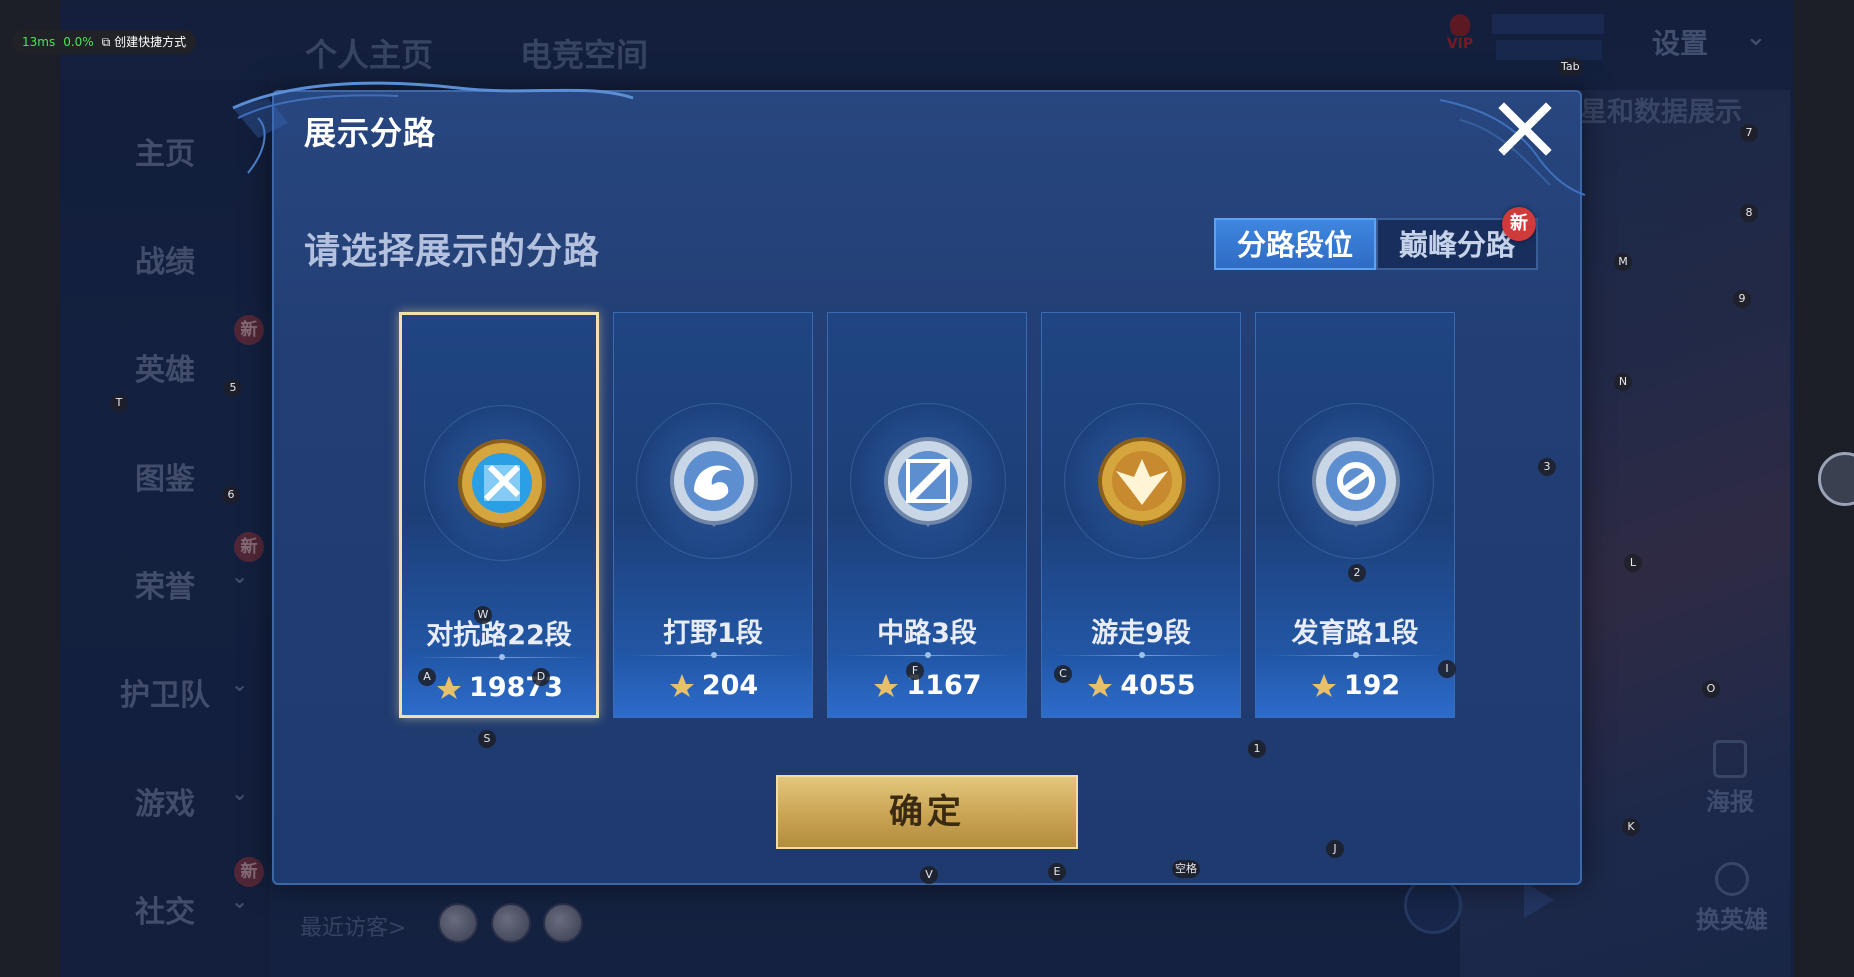 Image resolution: width=1854 pixels, height=977 pixels. I want to click on left-letterbox, so click(30, 488).